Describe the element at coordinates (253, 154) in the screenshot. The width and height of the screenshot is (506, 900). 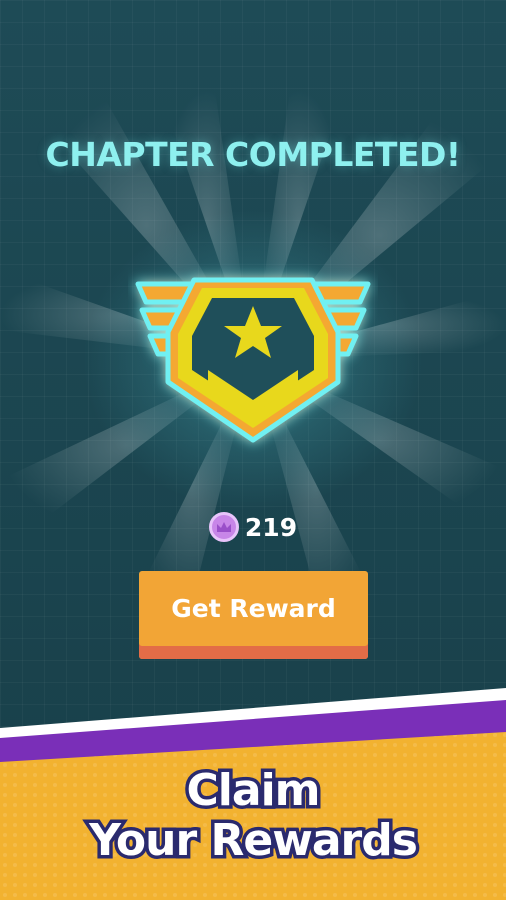
I see `page-title: CHAPTER COMPLETED!` at that location.